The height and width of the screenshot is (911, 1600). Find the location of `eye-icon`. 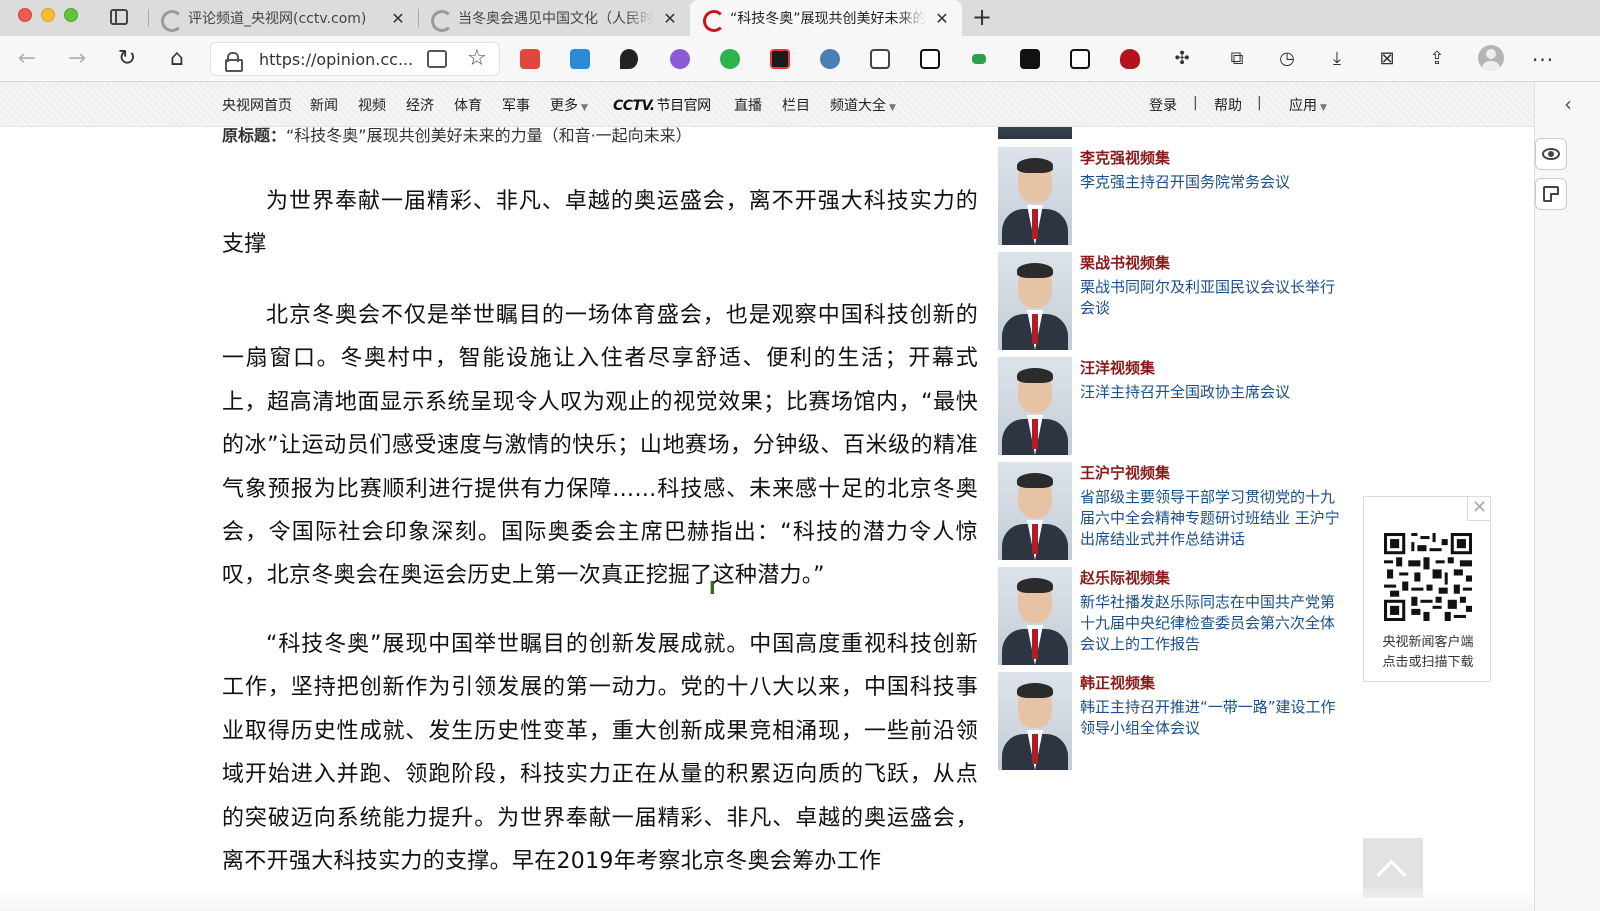

eye-icon is located at coordinates (1551, 154).